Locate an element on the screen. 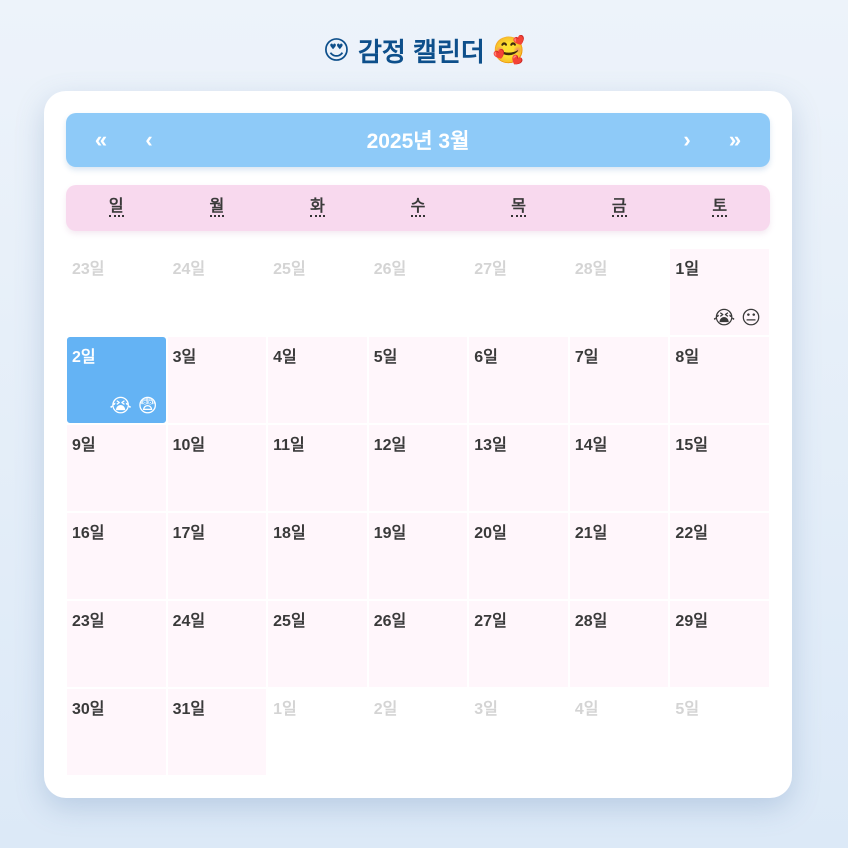  day-cell: 20일 is located at coordinates (518, 556).